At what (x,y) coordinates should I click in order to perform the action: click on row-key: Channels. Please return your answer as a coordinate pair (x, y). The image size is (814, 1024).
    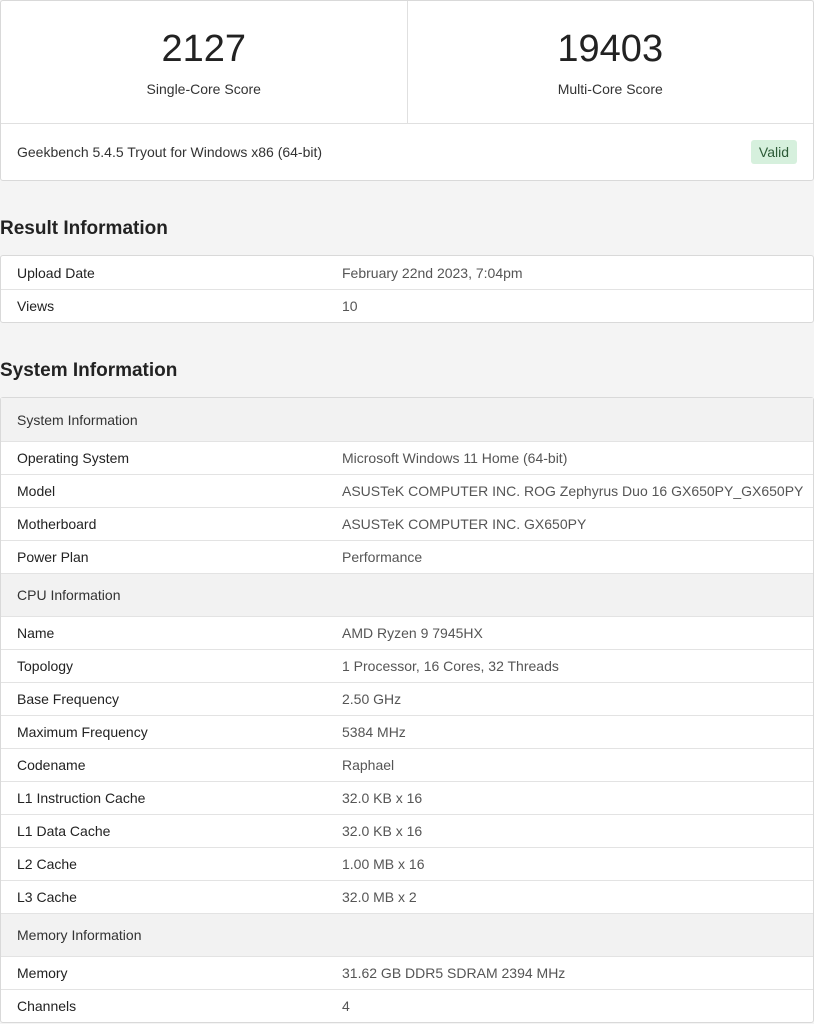
    Looking at the image, I should click on (47, 1006).